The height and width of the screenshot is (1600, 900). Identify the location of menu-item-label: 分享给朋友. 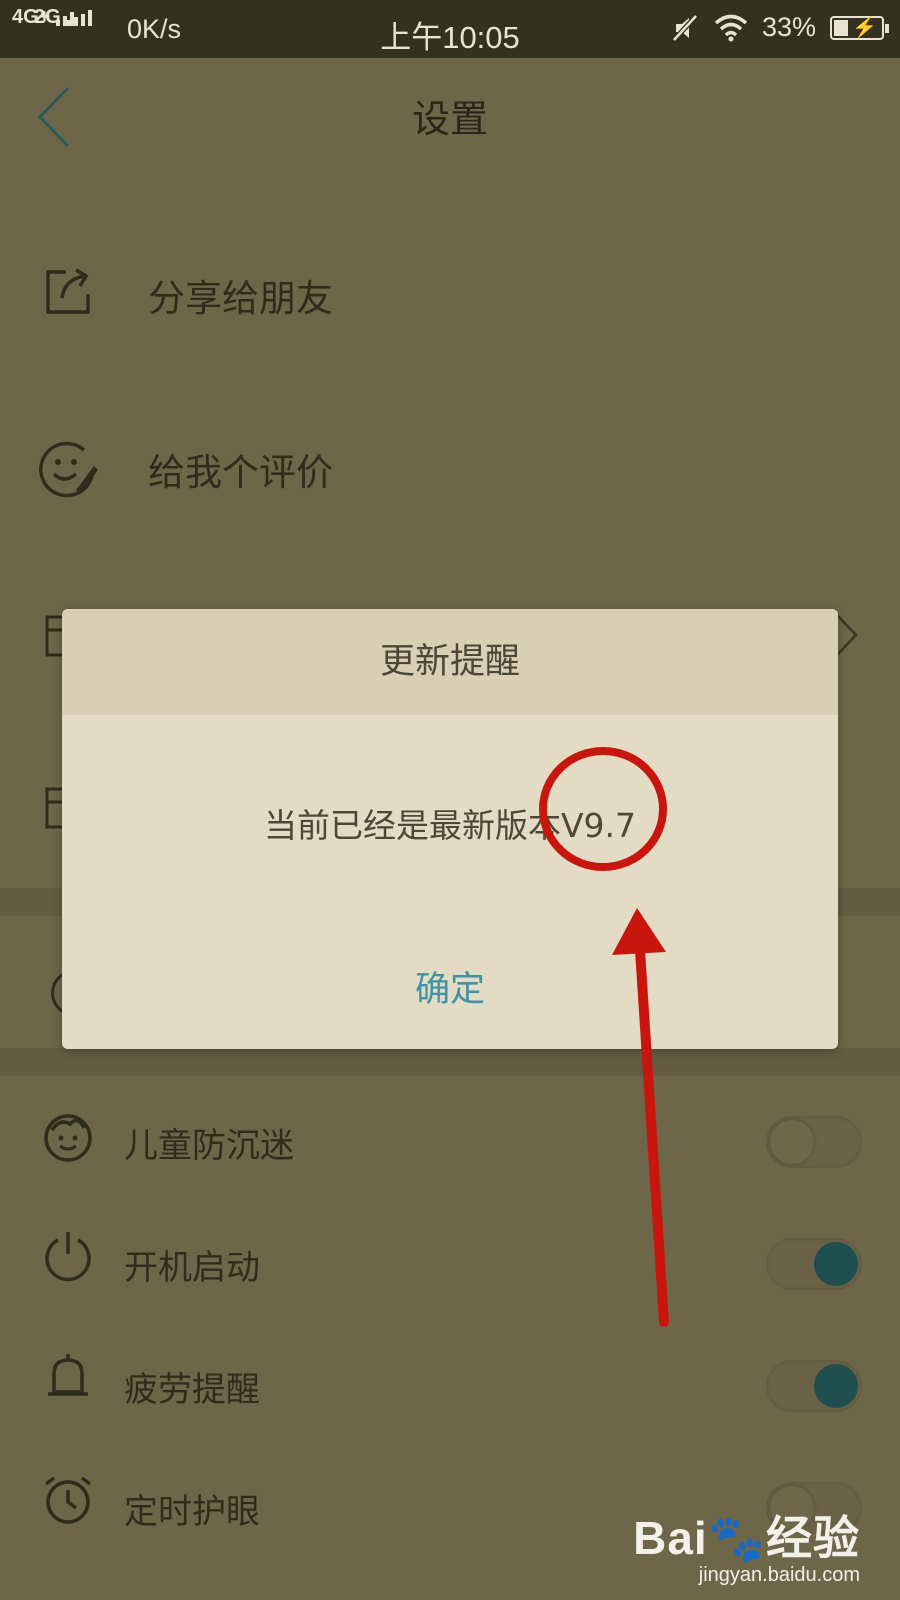
(240, 298).